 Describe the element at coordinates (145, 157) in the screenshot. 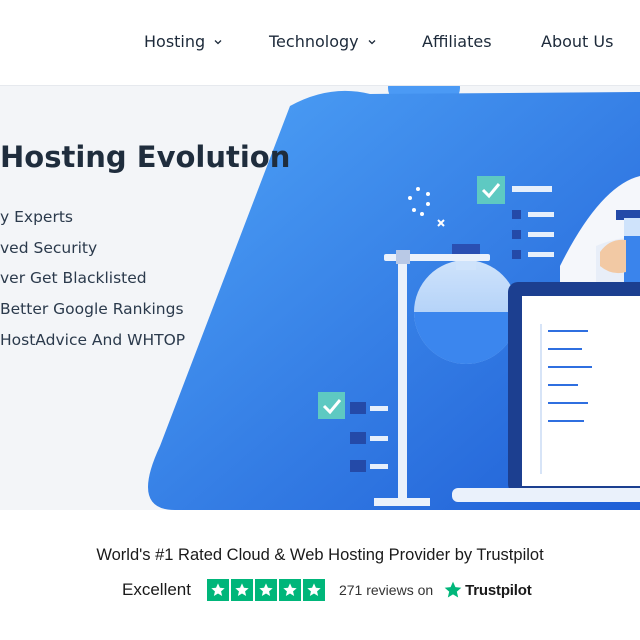

I see `hero-title: Hosting Evolution` at that location.